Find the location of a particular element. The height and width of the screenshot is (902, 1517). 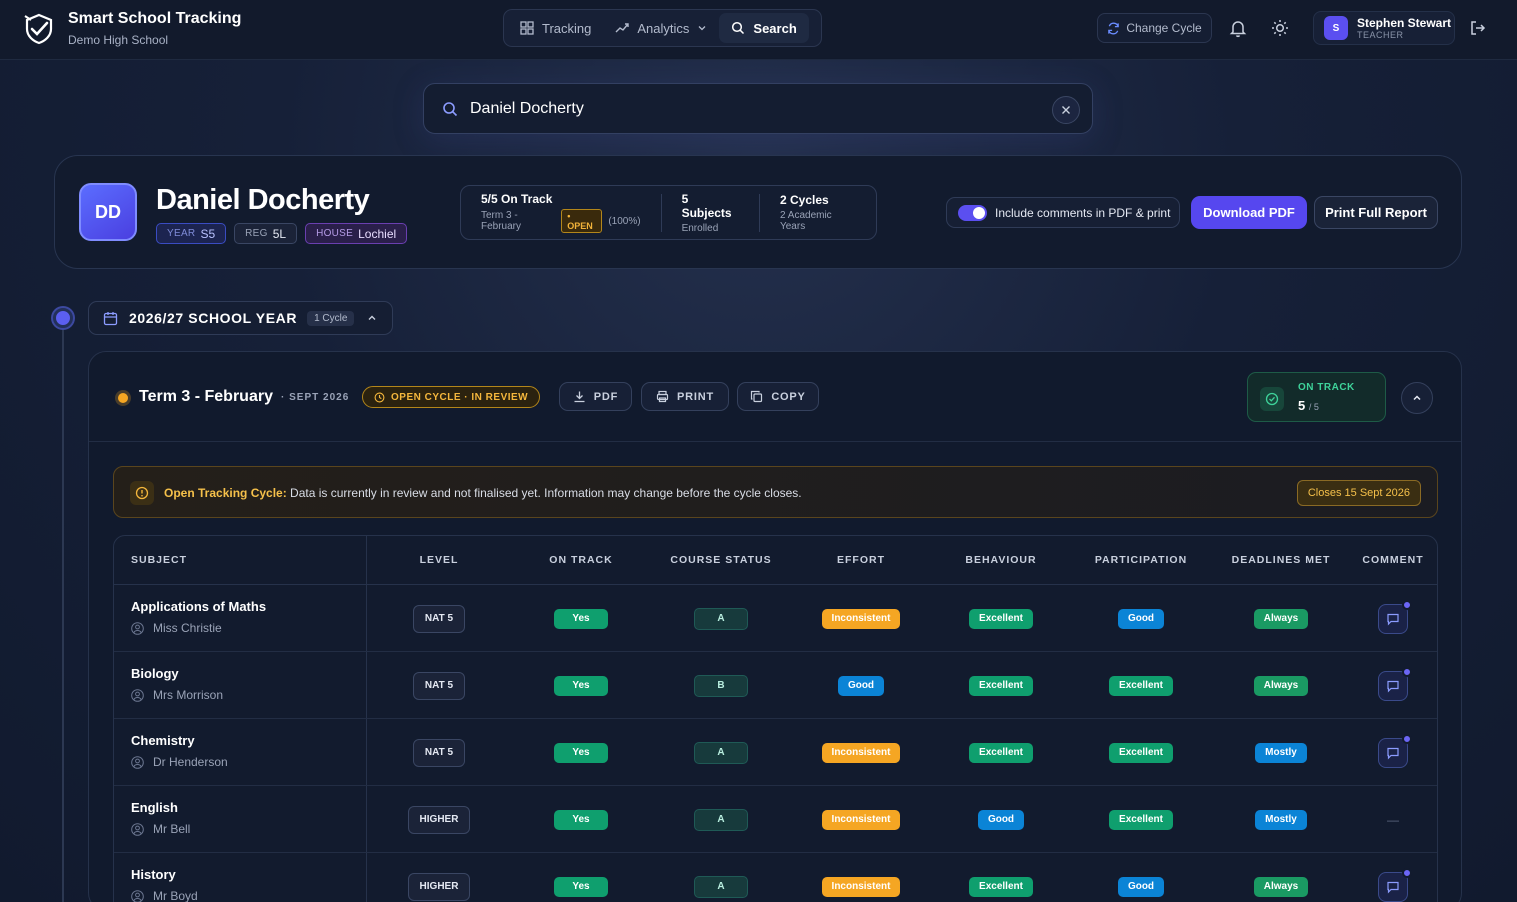

cycle-count-badge: 1 Cycle is located at coordinates (331, 318).